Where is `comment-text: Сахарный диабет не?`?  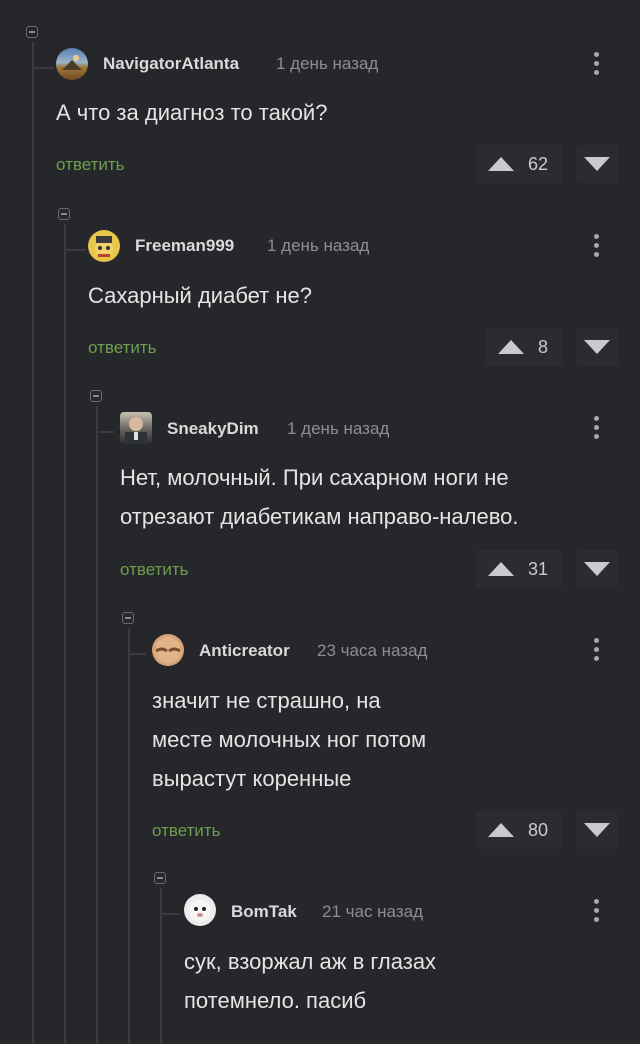
comment-text: Сахарный диабет не? is located at coordinates (200, 295).